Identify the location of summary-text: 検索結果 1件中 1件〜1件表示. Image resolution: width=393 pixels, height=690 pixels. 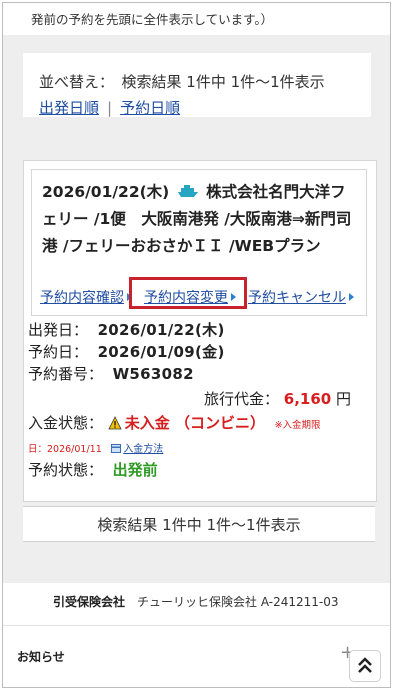
(199, 525).